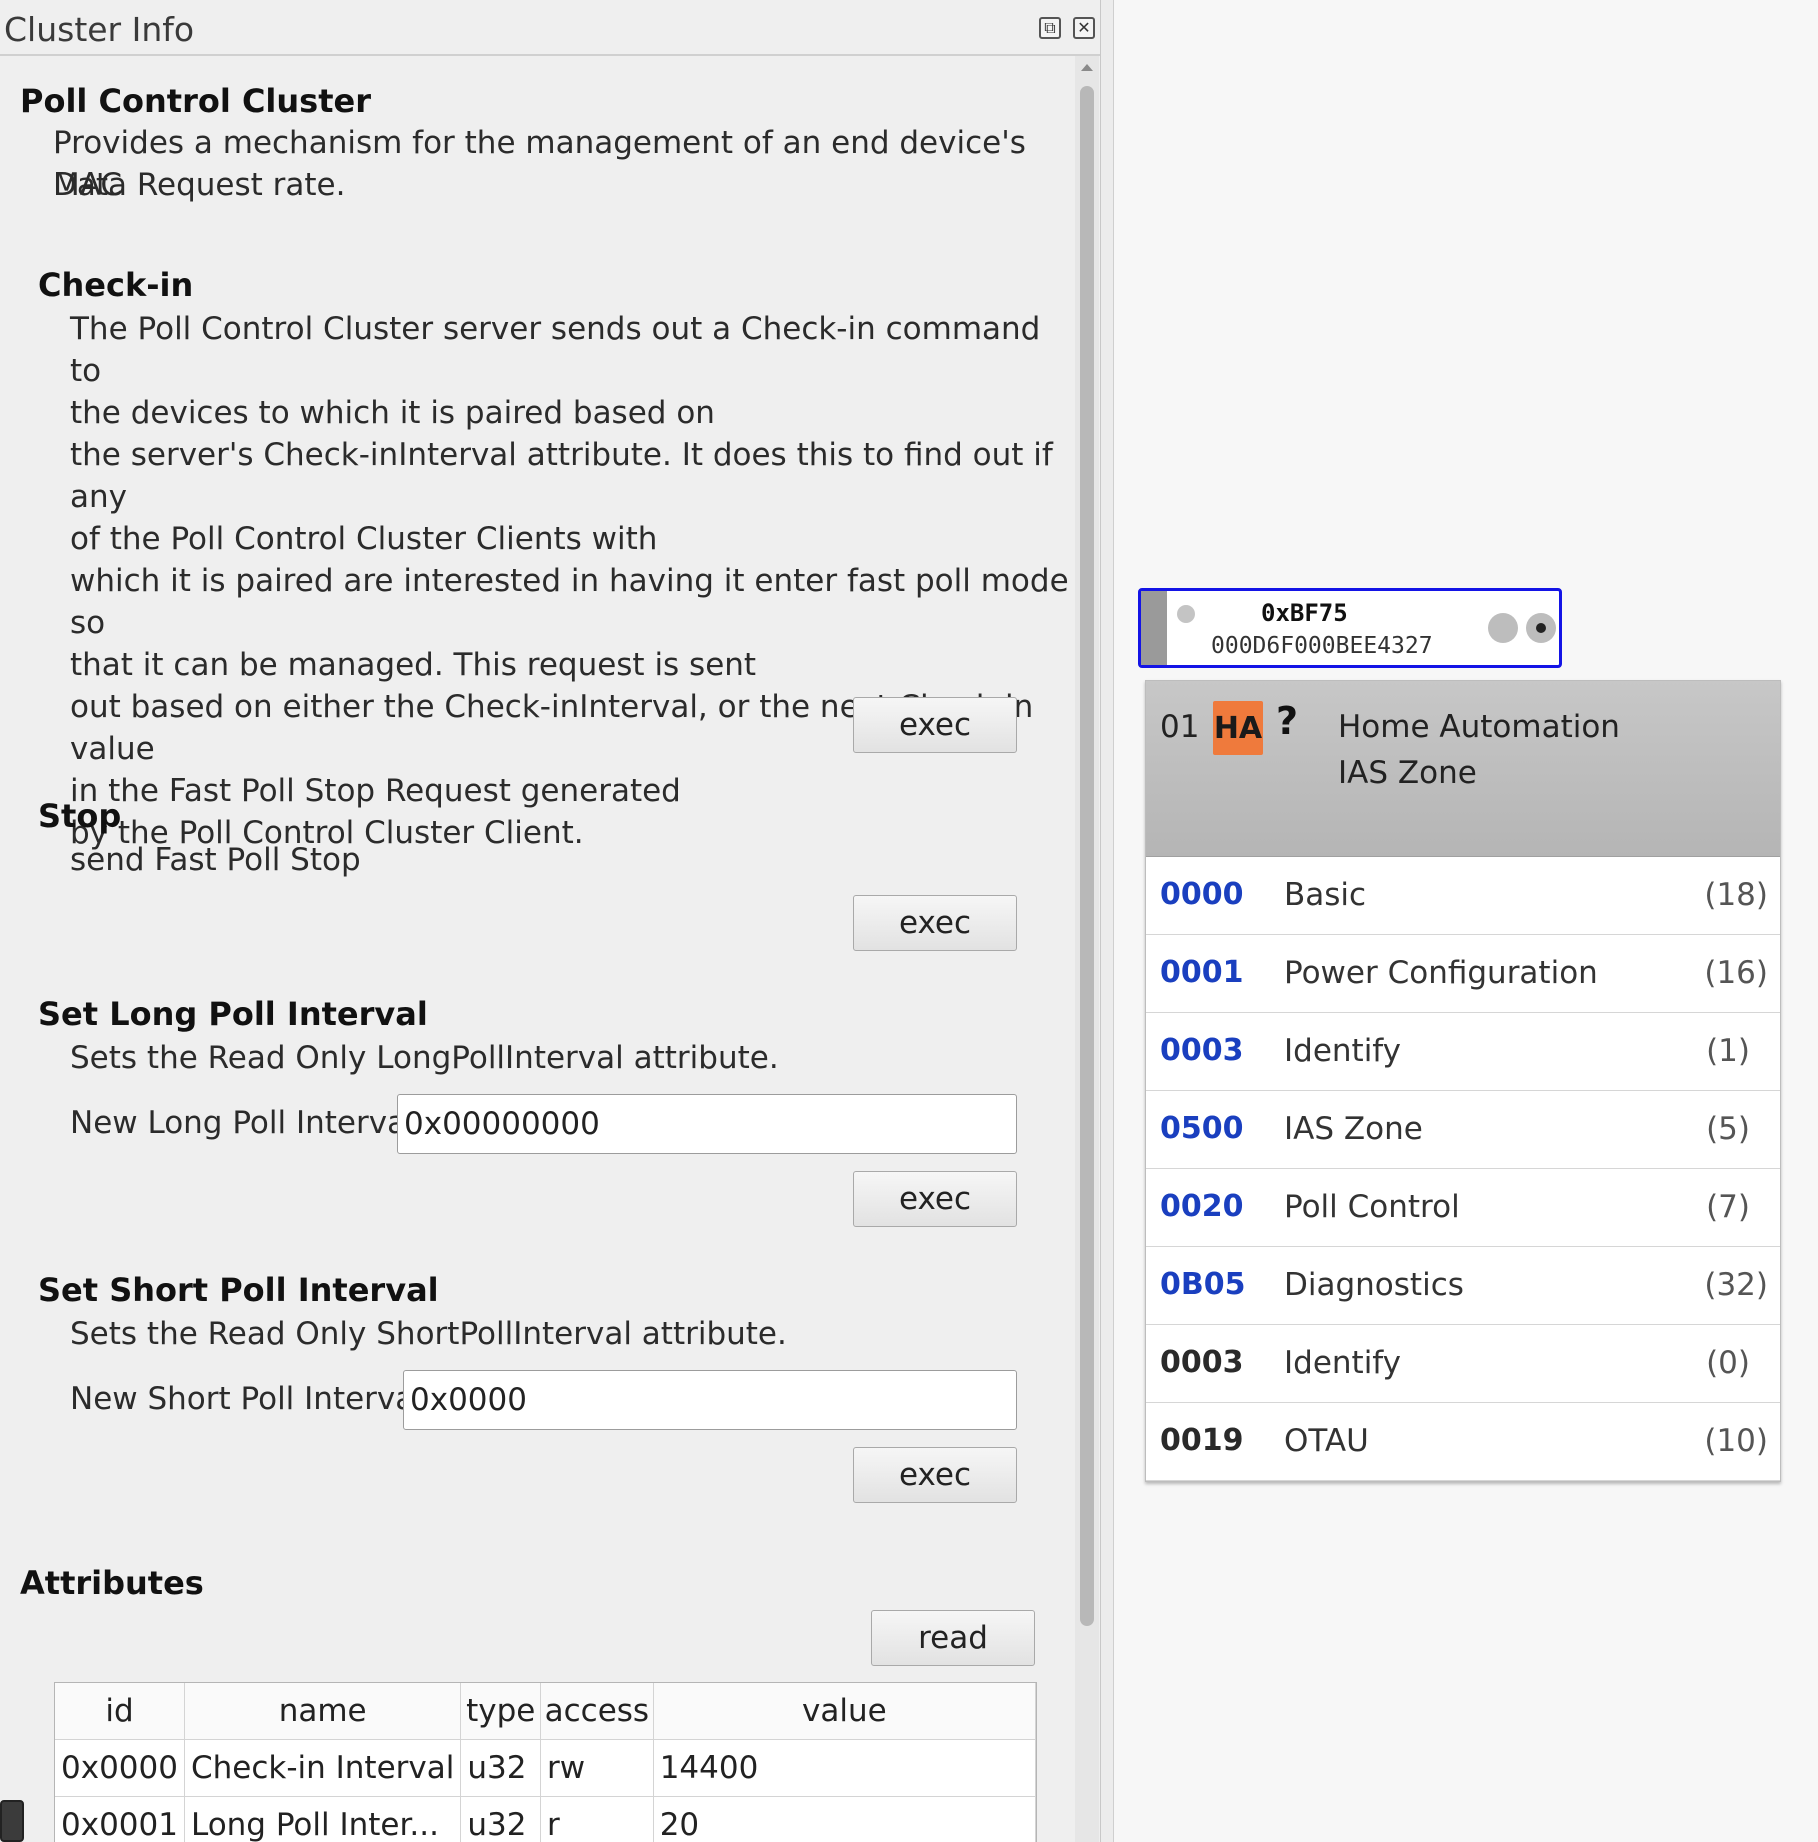  Describe the element at coordinates (935, 923) in the screenshot. I see `stop-exec-button: exec` at that location.